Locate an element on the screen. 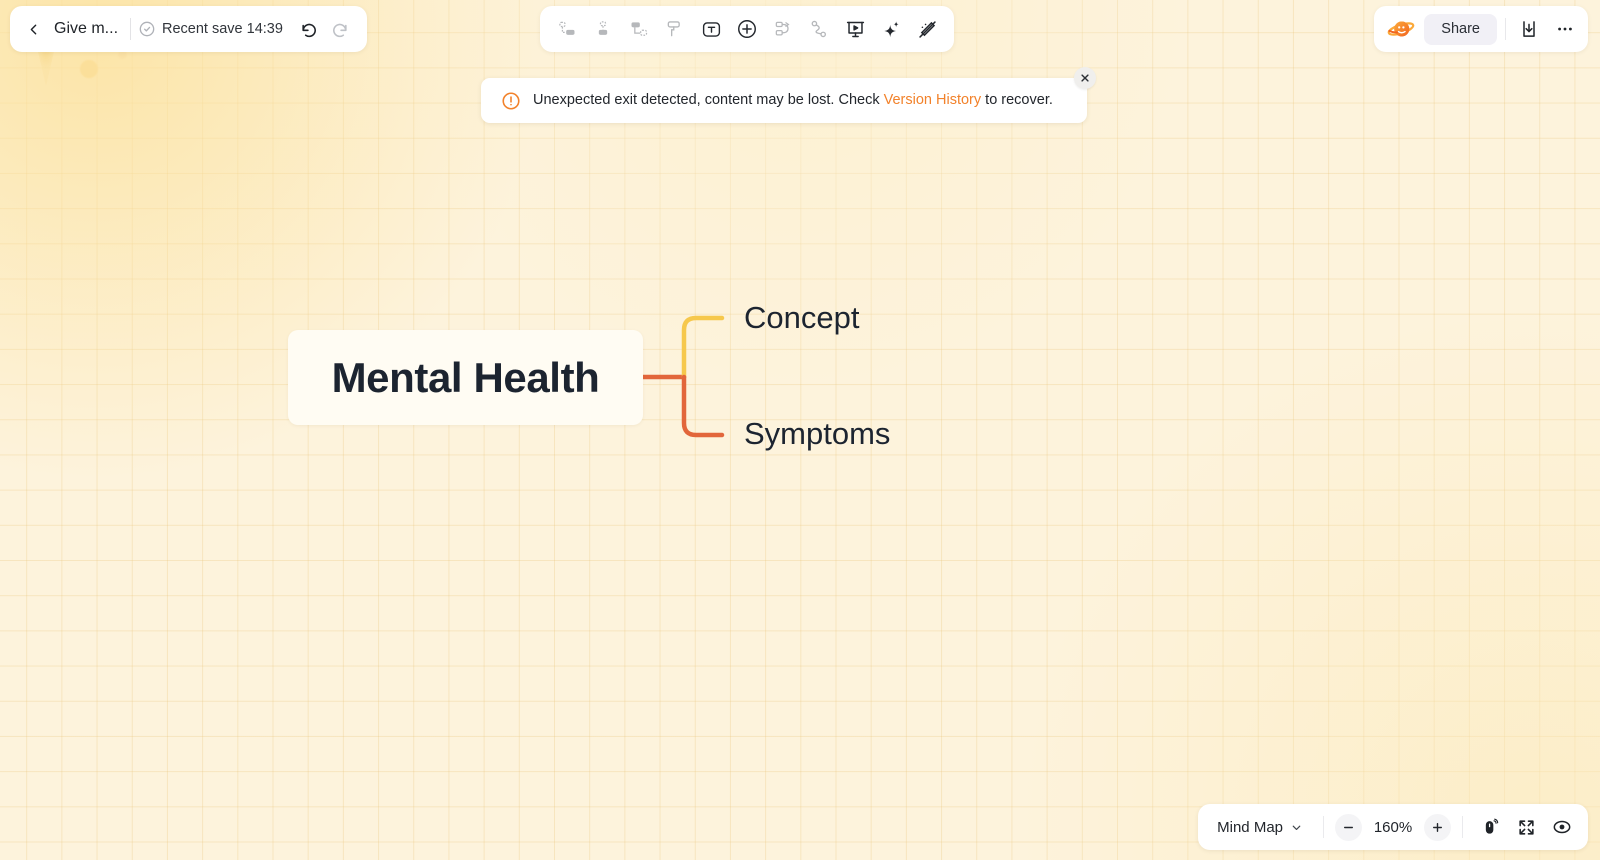 The width and height of the screenshot is (1600, 860). plus-circle-icon is located at coordinates (747, 29).